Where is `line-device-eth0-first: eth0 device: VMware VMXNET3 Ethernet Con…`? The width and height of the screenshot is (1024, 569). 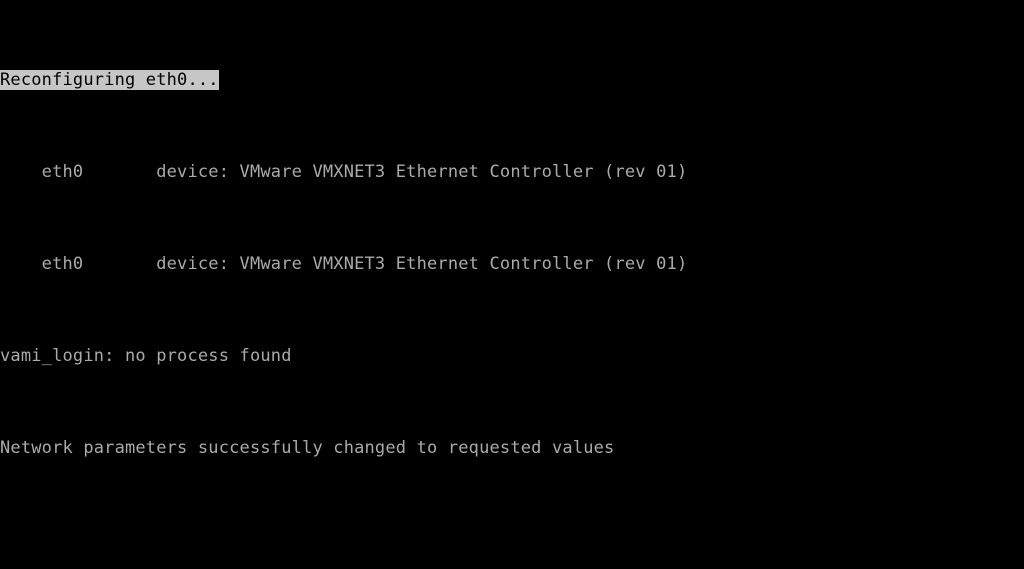
line-device-eth0-first: eth0 device: VMware VMXNET3 Ethernet Con… is located at coordinates (344, 172).